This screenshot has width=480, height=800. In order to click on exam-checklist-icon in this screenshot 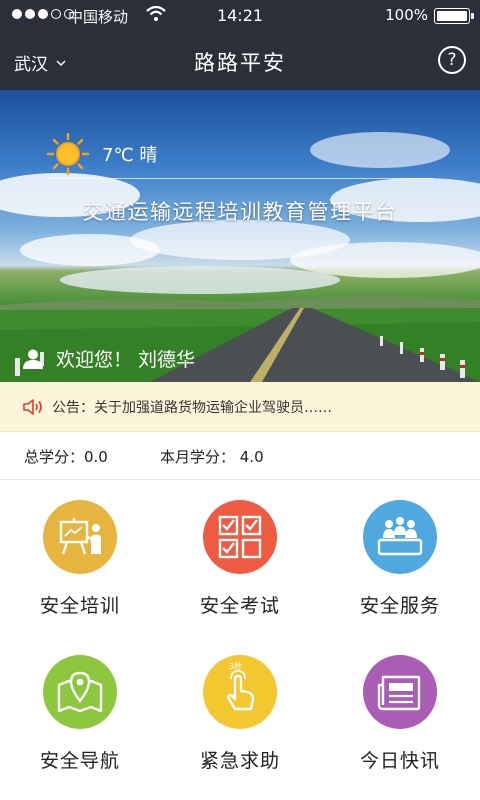, I will do `click(240, 537)`.